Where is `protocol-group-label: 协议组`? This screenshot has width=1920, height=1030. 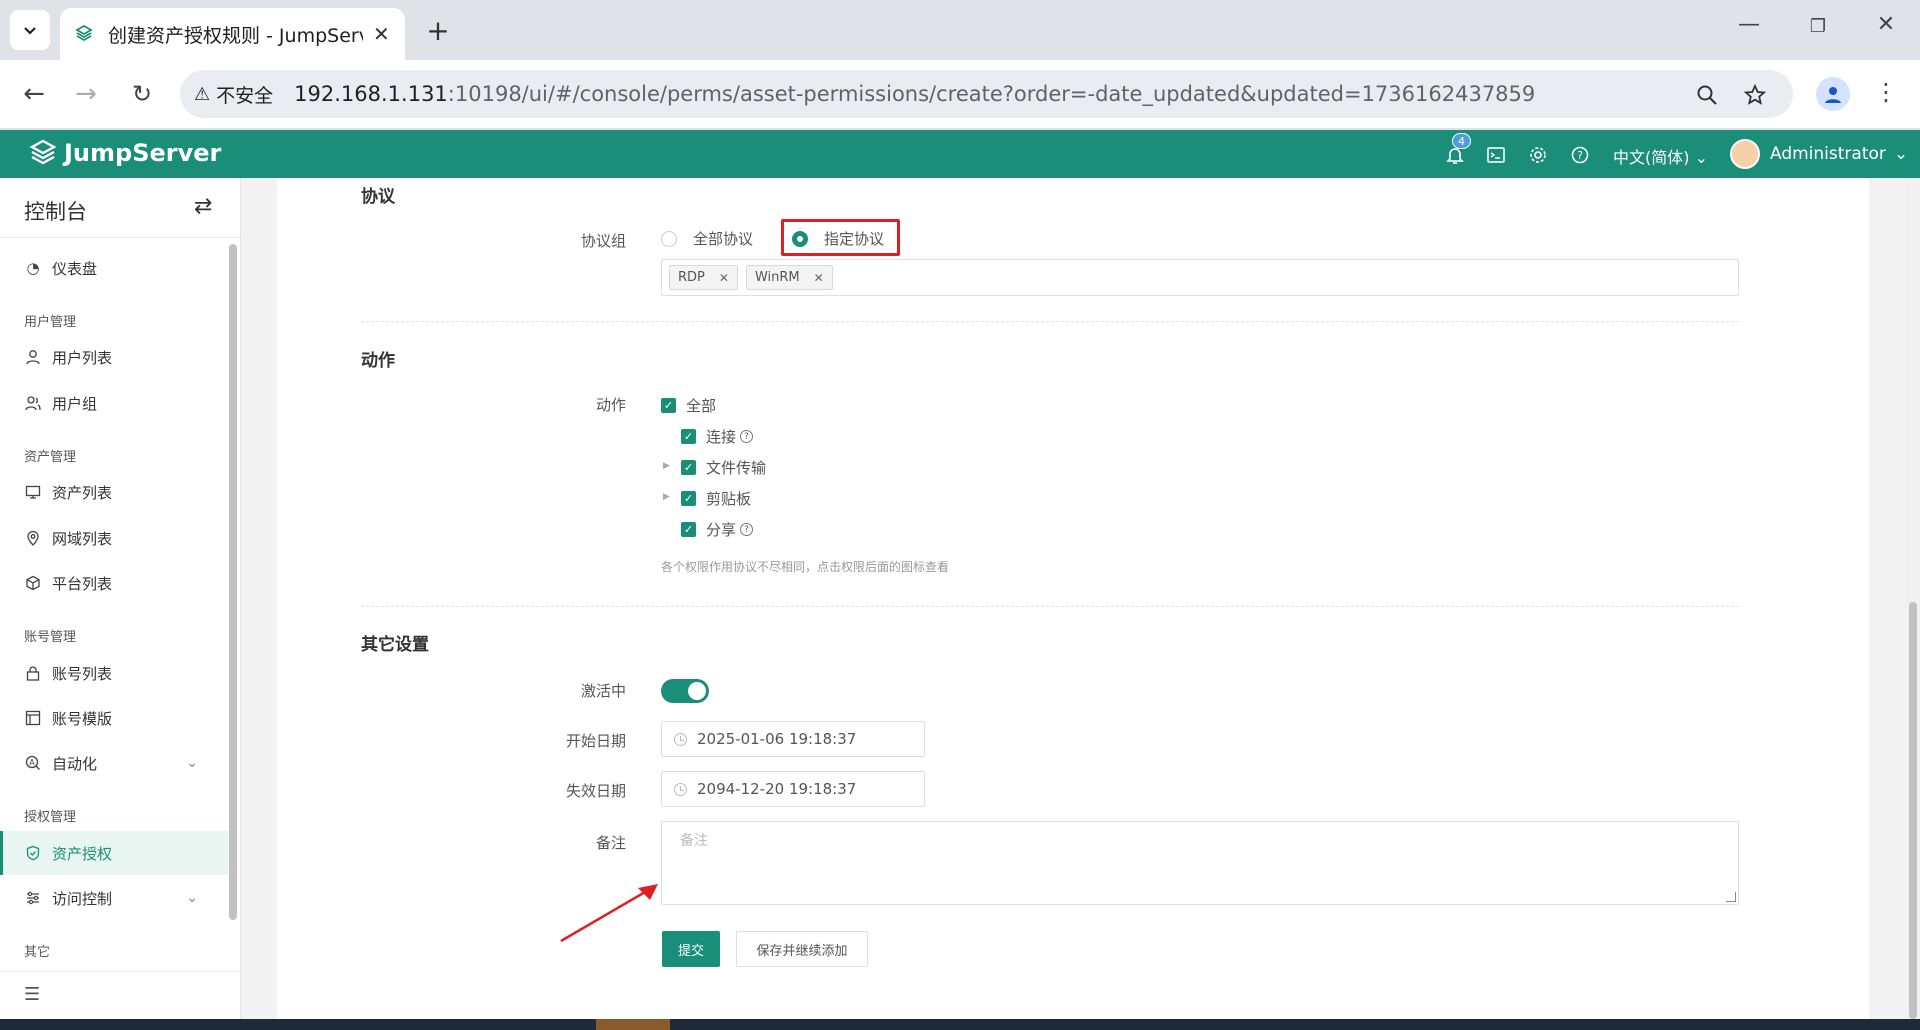 protocol-group-label: 协议组 is located at coordinates (603, 241).